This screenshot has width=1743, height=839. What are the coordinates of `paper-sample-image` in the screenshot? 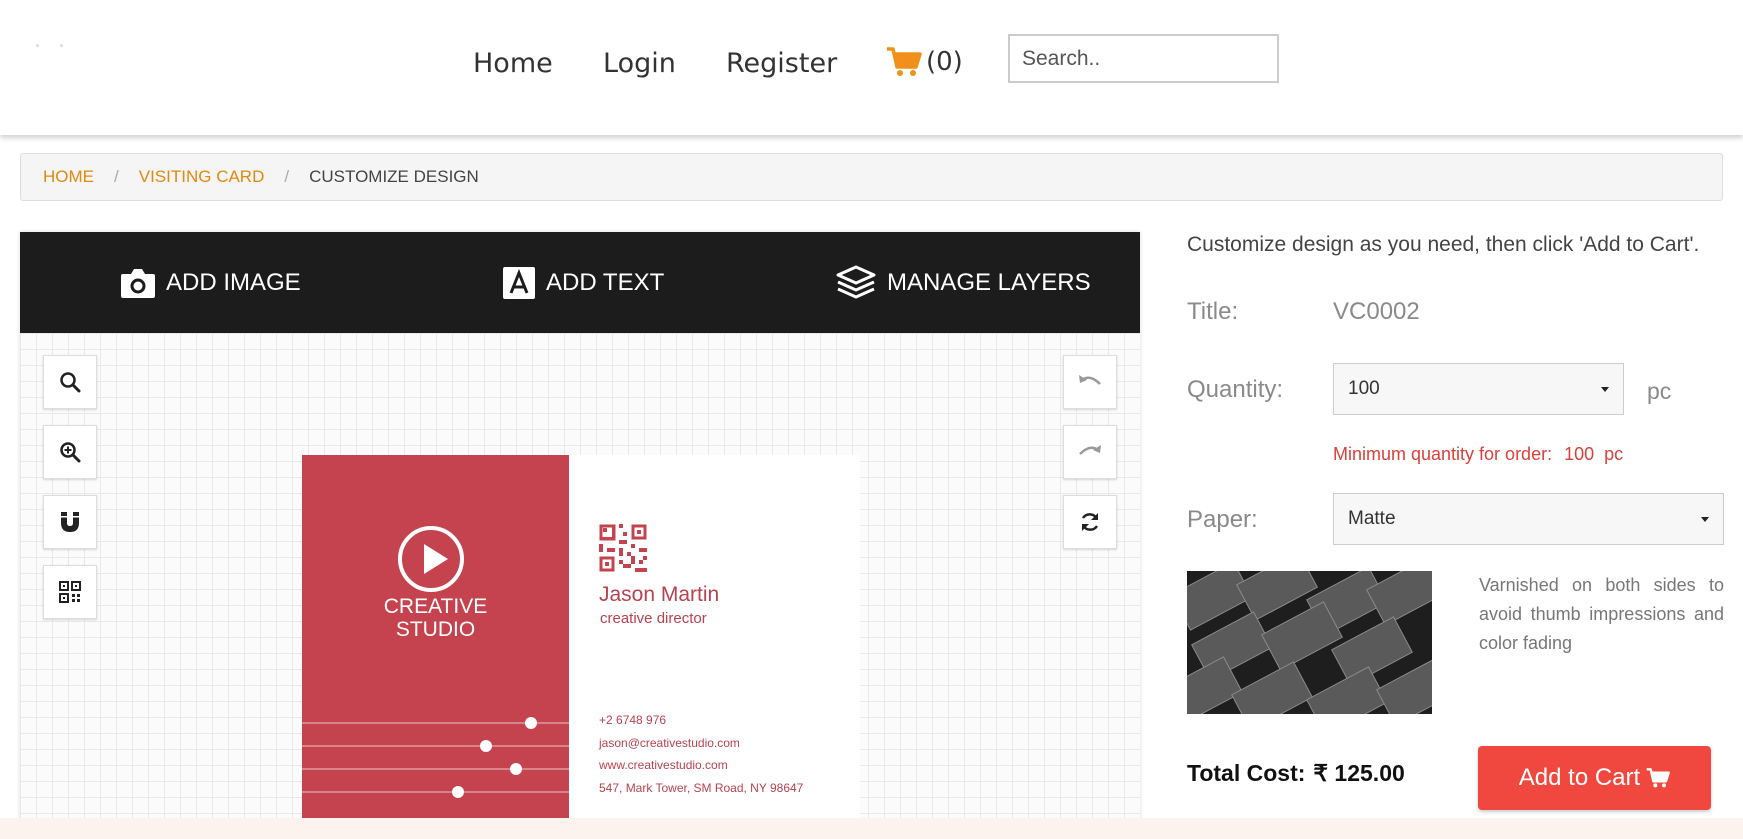 It's located at (1309, 642).